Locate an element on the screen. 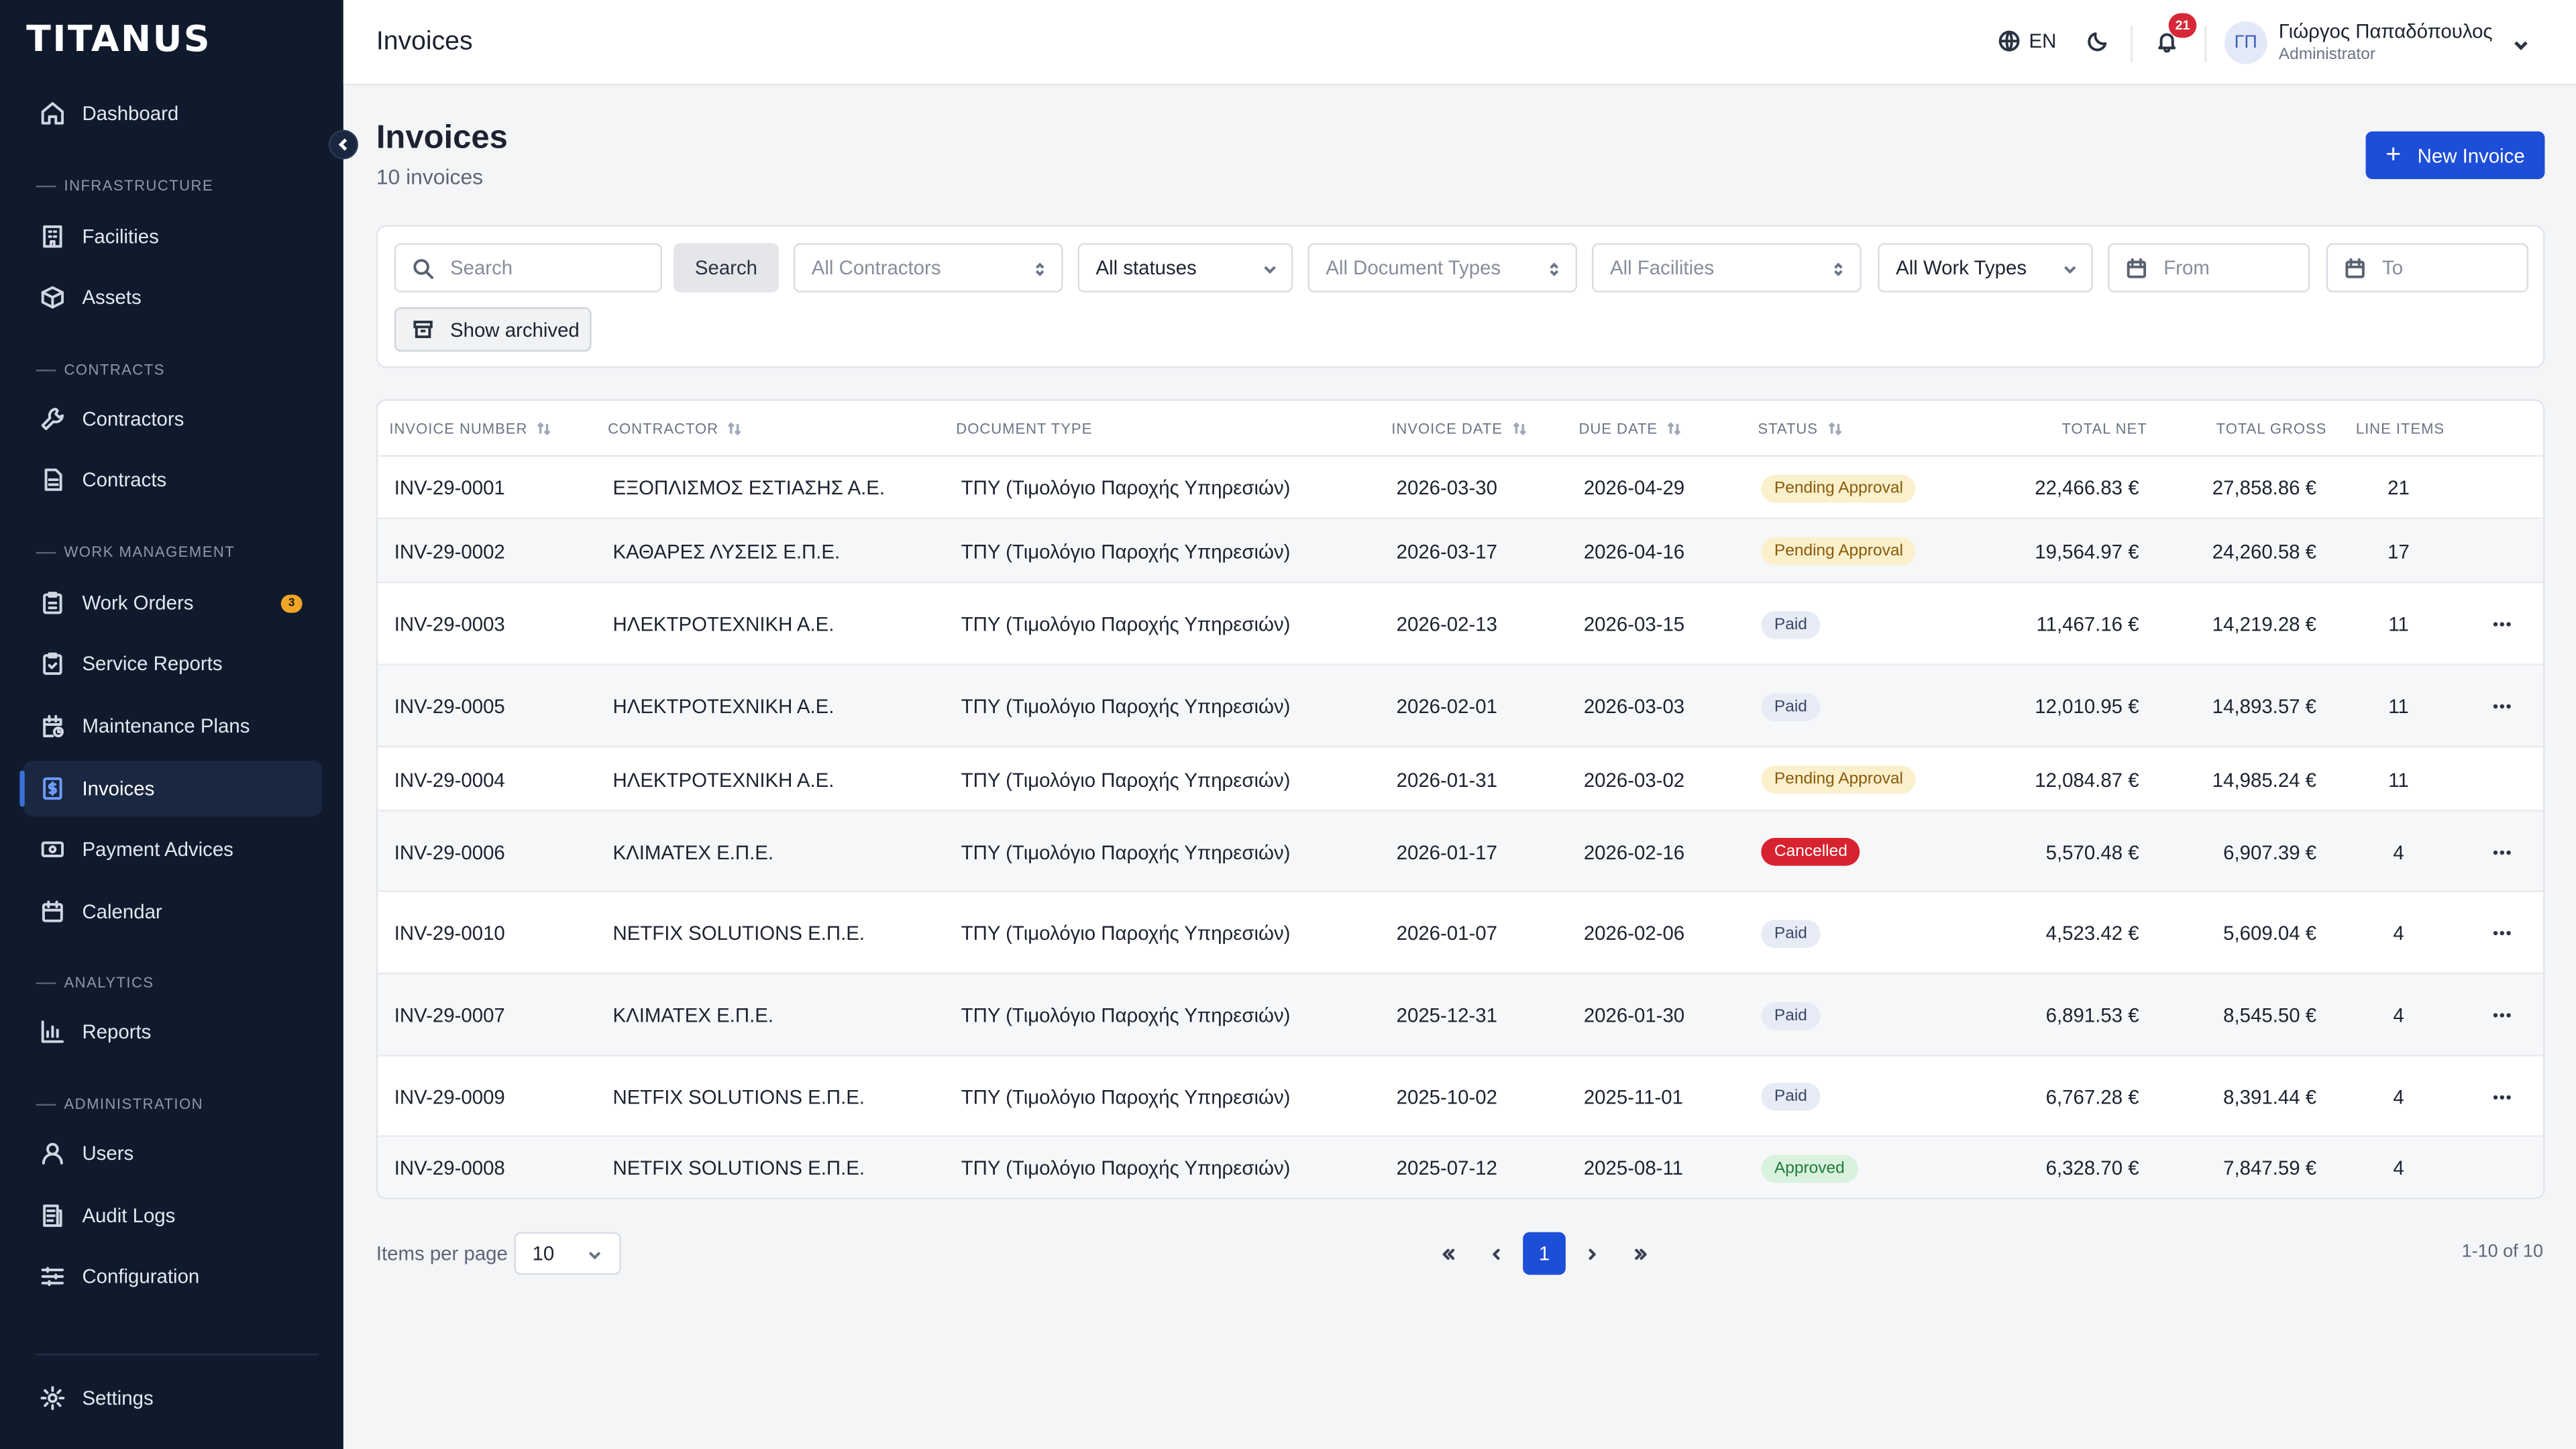 Image resolution: width=2576 pixels, height=1449 pixels. column-label: STATUS is located at coordinates (1788, 428).